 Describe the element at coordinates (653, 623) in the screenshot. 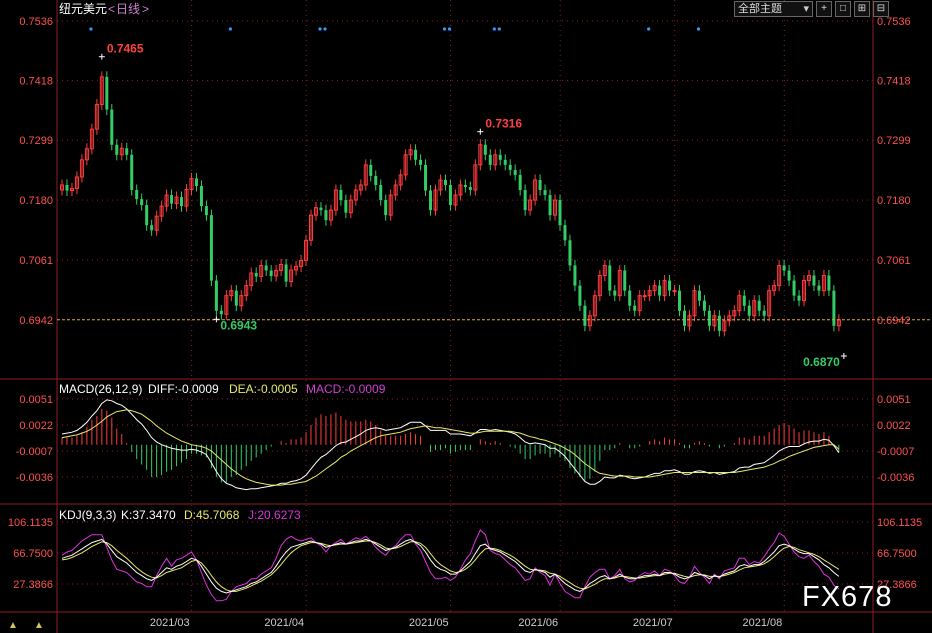

I see `date-tick-label: 2021/07` at that location.